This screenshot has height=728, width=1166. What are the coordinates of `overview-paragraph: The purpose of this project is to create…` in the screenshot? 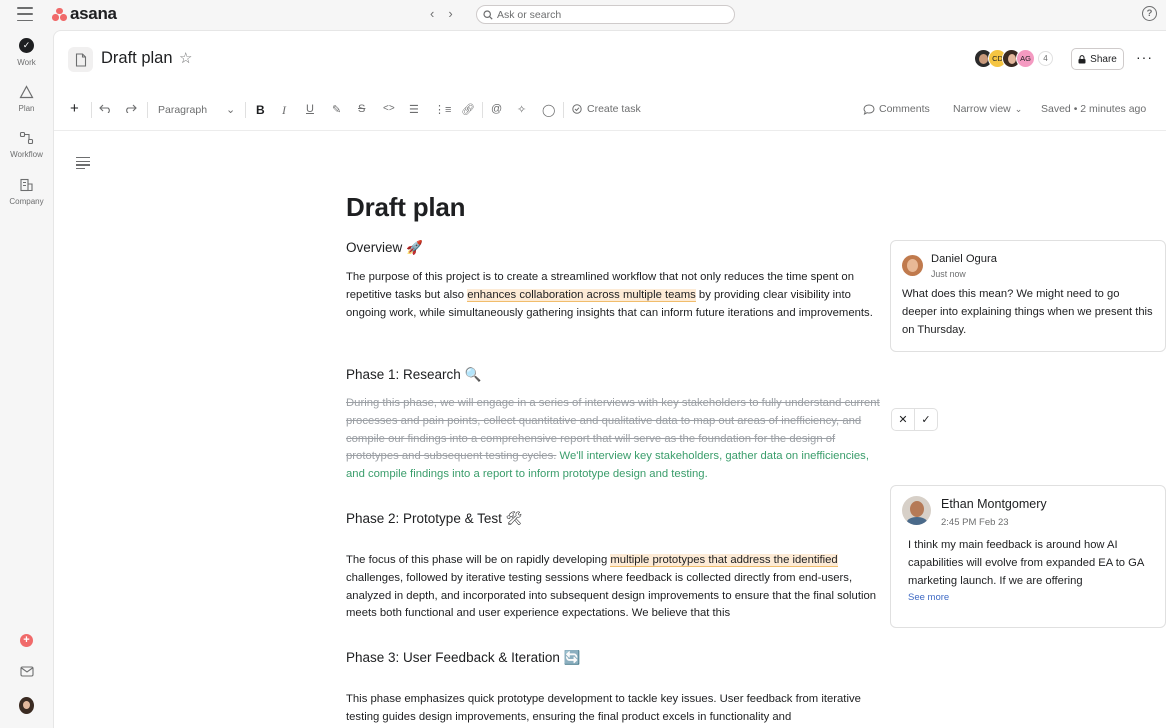 It's located at (613, 295).